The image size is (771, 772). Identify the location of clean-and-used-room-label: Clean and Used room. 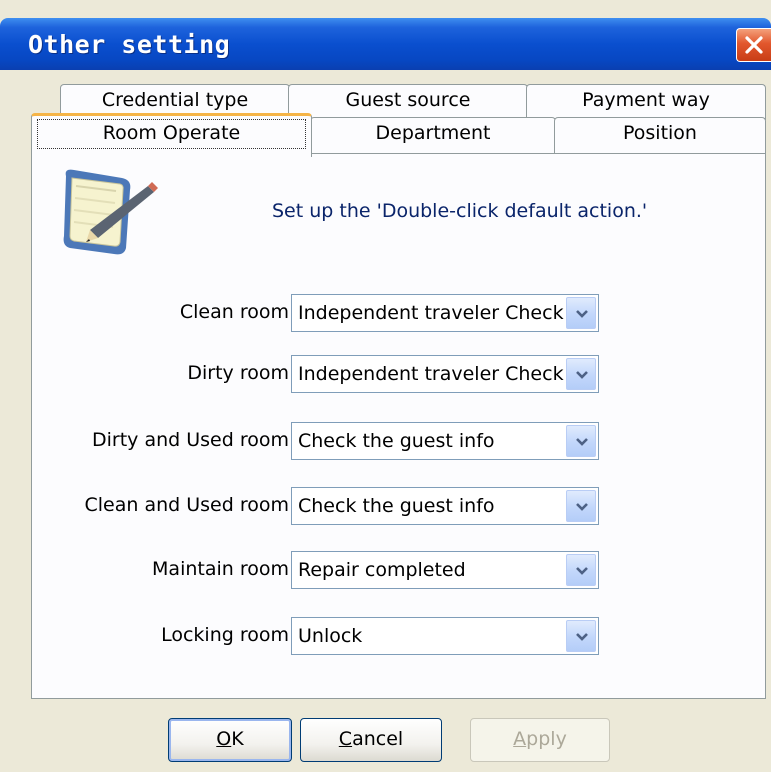
(187, 505).